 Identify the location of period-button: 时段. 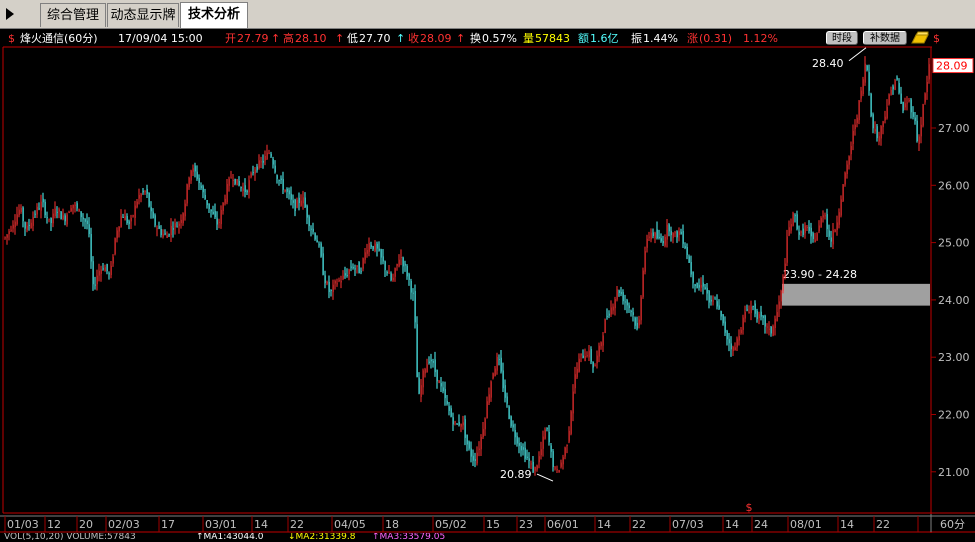
(842, 38).